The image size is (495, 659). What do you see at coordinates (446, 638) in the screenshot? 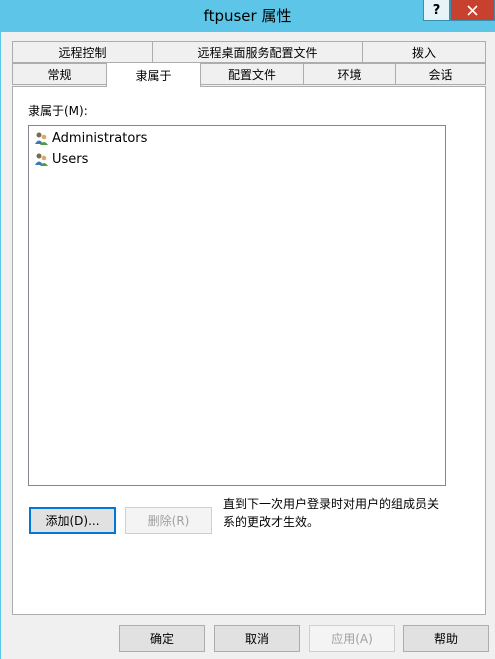
I see `help-button: 帮助` at bounding box center [446, 638].